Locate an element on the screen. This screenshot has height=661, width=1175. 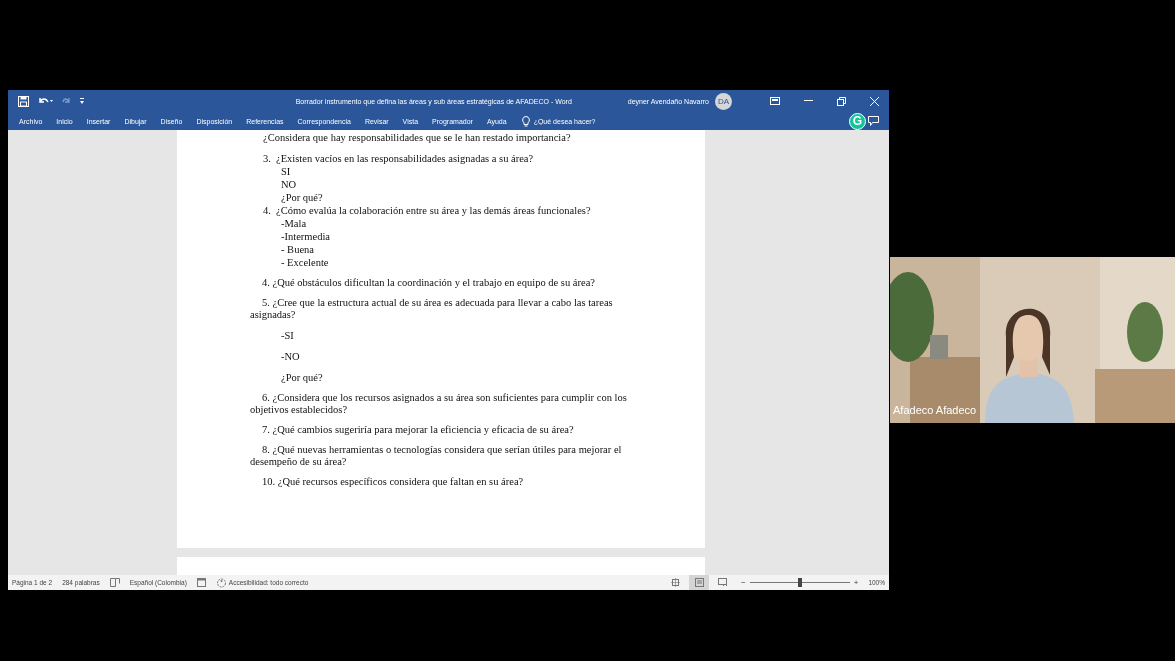
answer-option: - Excelente is located at coordinates (440, 262).